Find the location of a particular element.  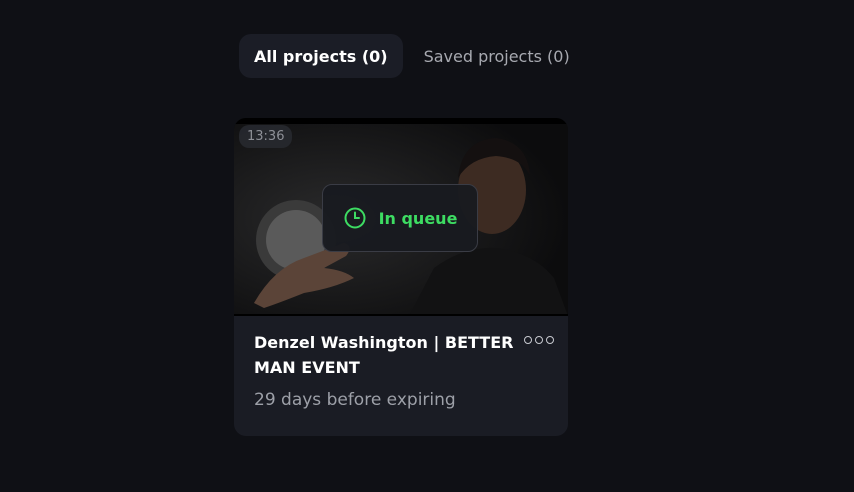

project-title: Denzel Washington | BETTER MAN EVENT is located at coordinates (384, 355).